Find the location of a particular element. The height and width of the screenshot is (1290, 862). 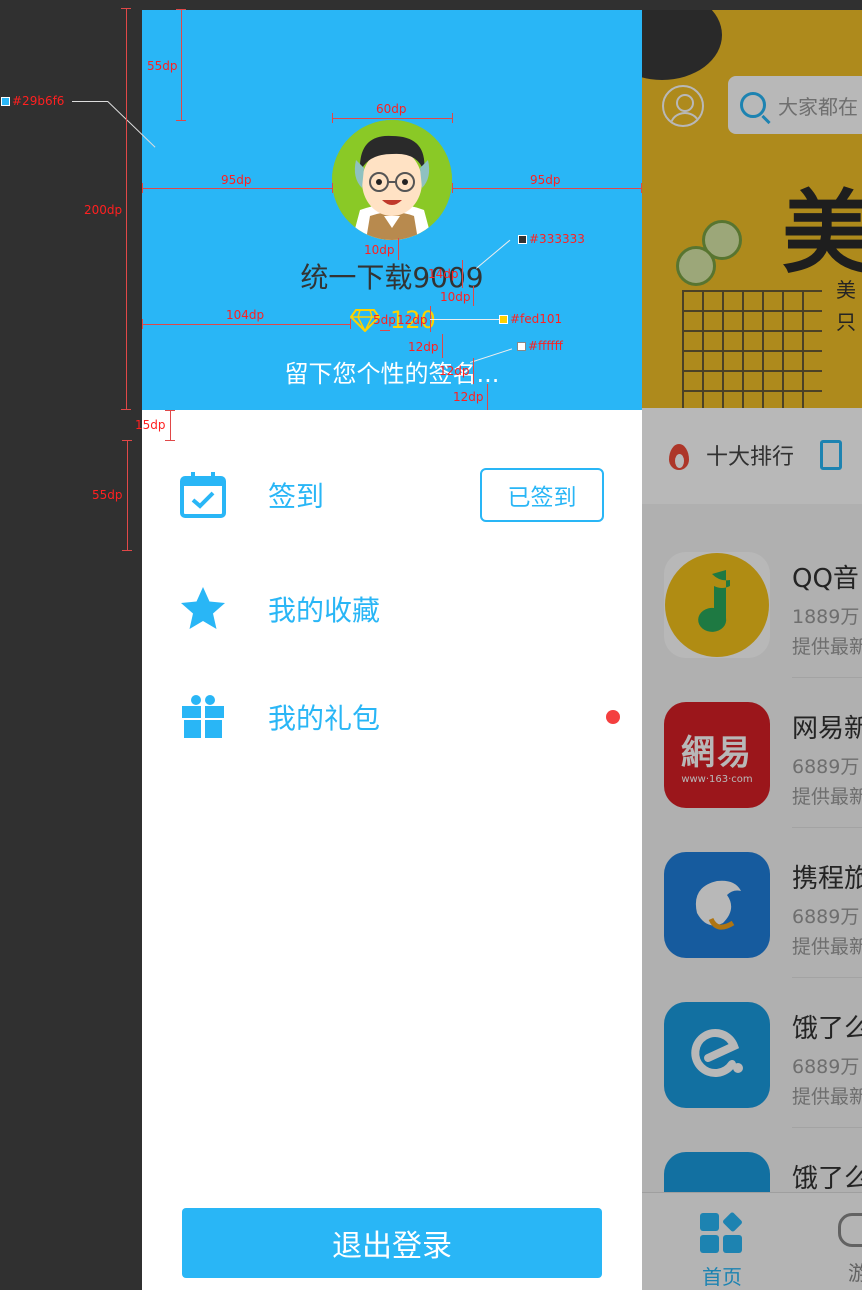

star-icon is located at coordinates (203, 608).